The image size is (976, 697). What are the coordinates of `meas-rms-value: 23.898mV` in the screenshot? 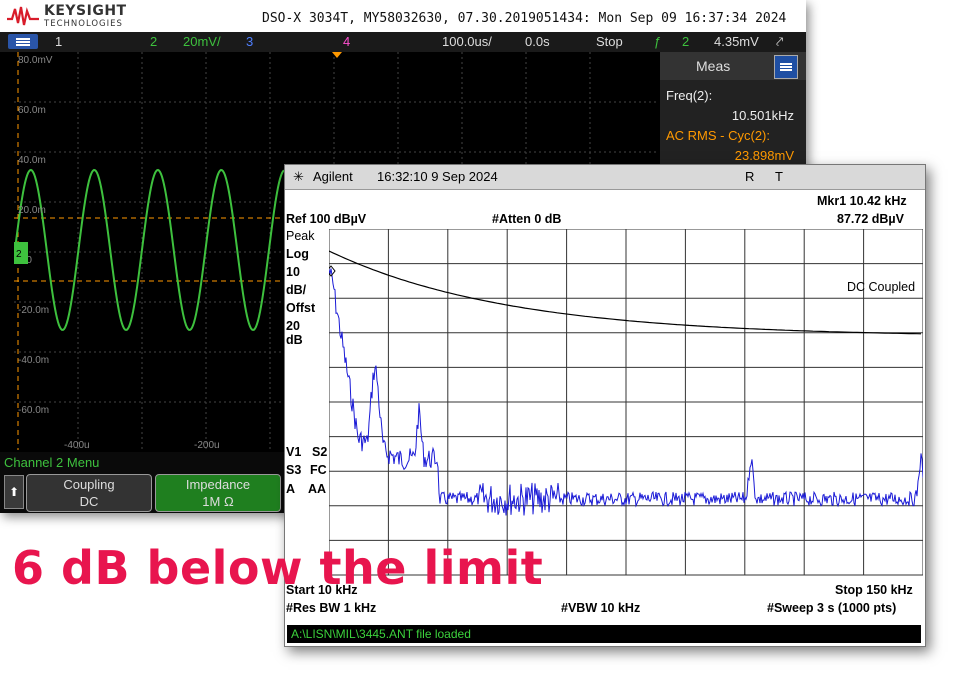 It's located at (764, 155).